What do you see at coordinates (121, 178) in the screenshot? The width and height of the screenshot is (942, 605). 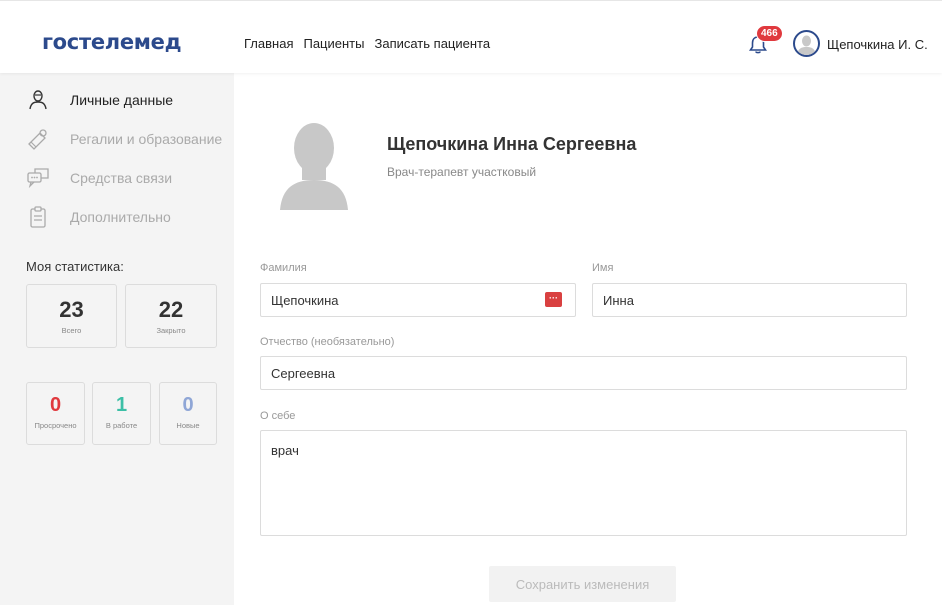 I see `sidebar-item-label: Средства связи` at bounding box center [121, 178].